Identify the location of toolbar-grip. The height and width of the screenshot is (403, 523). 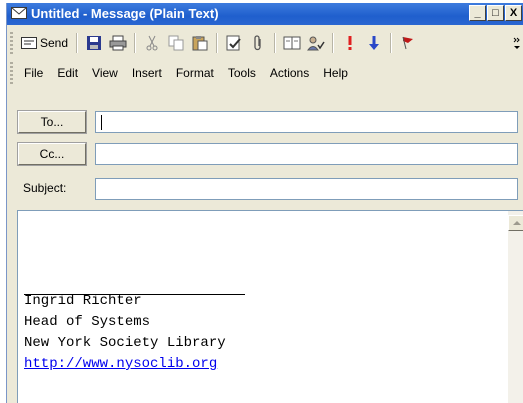
(11, 43).